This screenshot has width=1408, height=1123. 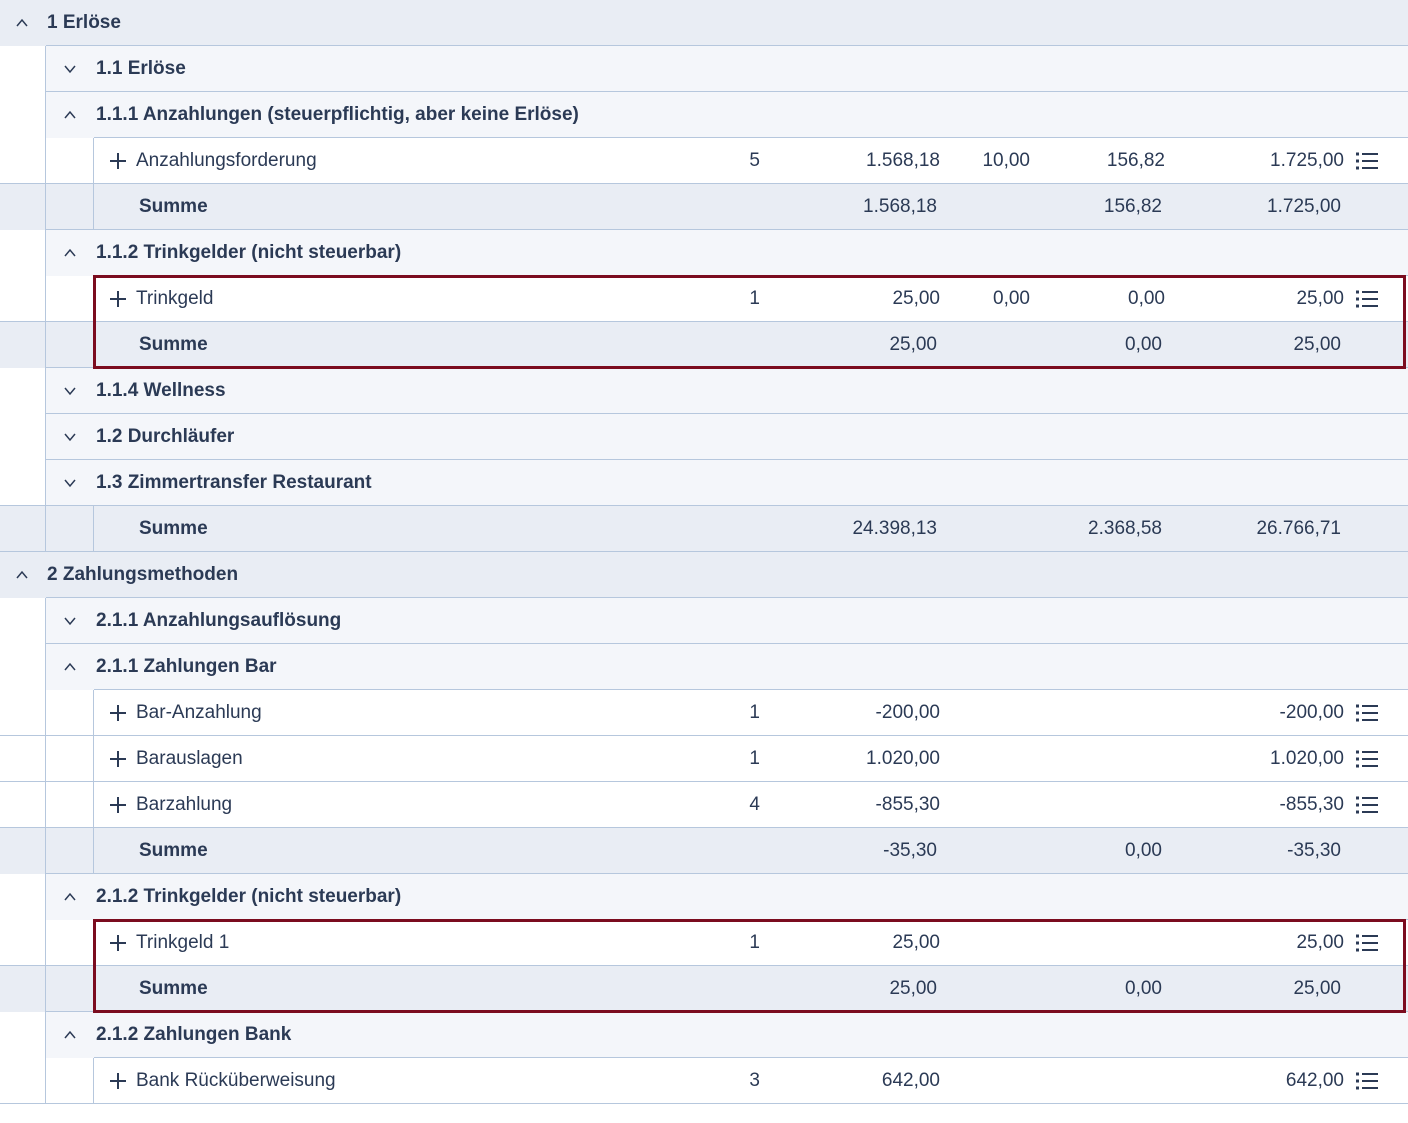 I want to click on subgroup-label: 1.1.2 Trinkgelder (nicht steuerbar), so click(x=249, y=252).